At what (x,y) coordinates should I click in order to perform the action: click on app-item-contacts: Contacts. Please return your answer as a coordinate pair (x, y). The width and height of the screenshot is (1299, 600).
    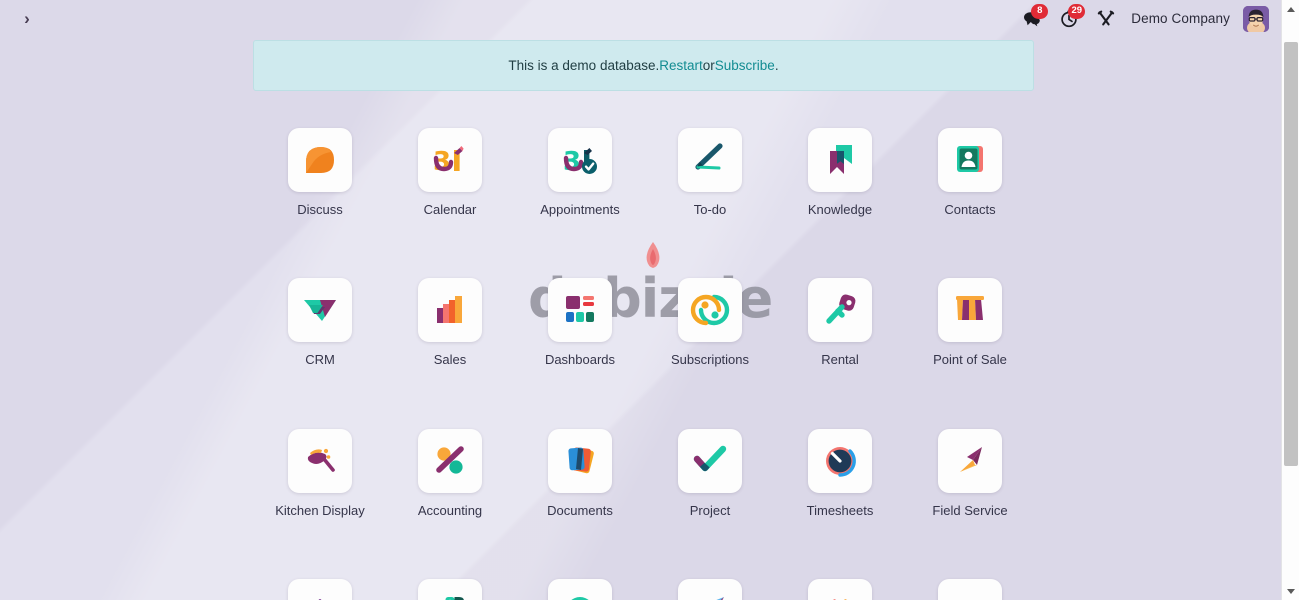
    Looking at the image, I should click on (970, 172).